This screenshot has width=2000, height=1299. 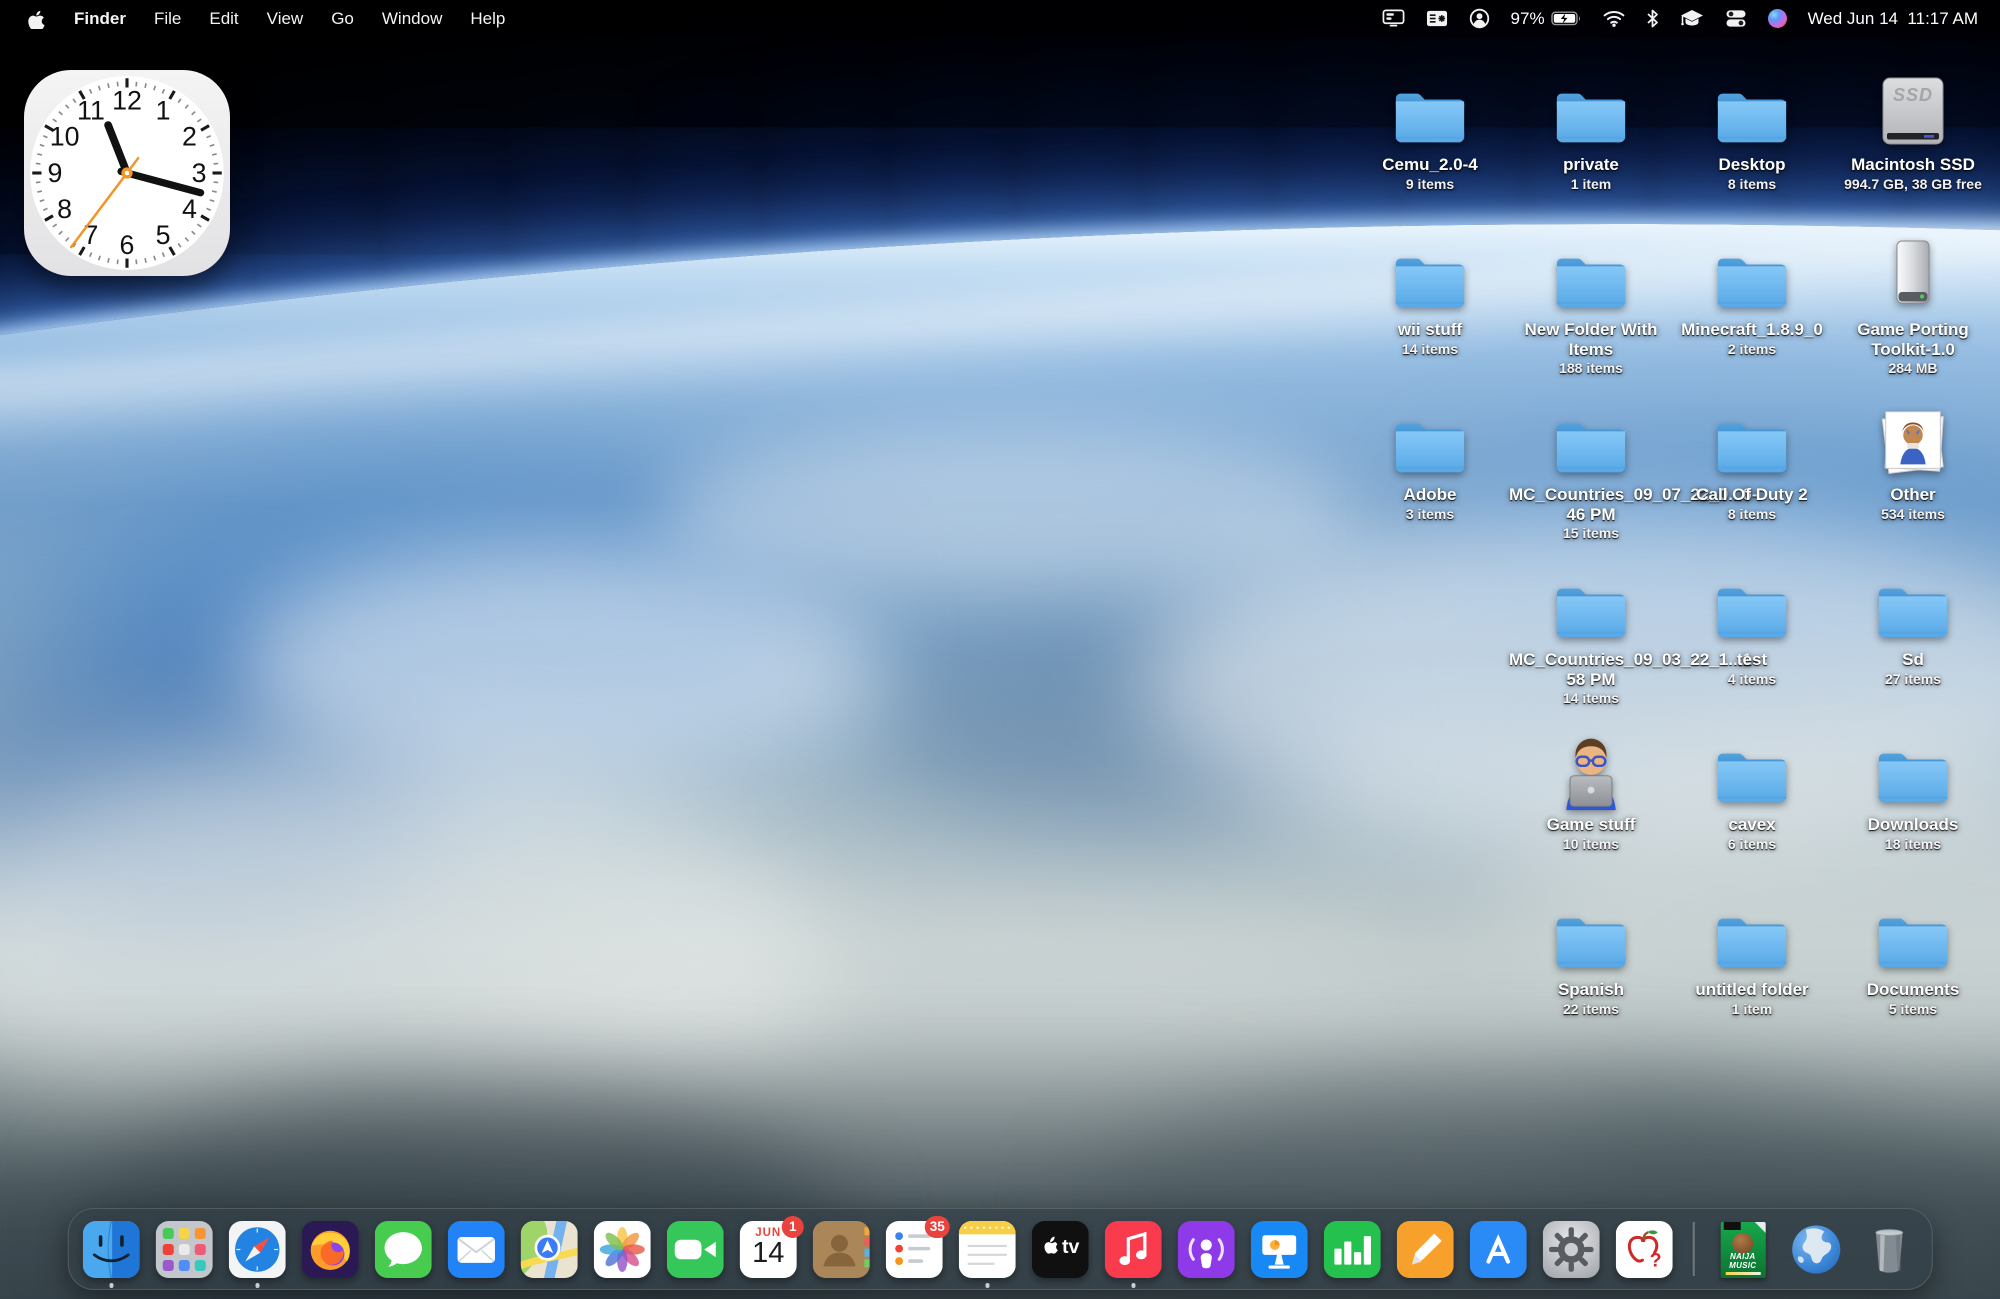 What do you see at coordinates (91, 235) in the screenshot?
I see `svg-text: 7` at bounding box center [91, 235].